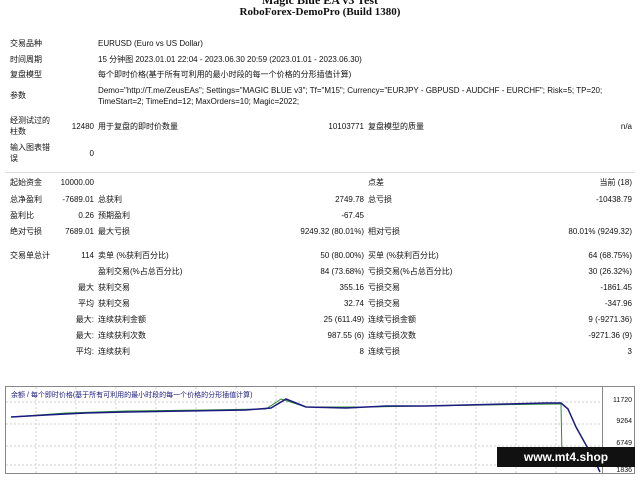  What do you see at coordinates (396, 126) in the screenshot?
I see `quality-label: 复盘模型的质量` at bounding box center [396, 126].